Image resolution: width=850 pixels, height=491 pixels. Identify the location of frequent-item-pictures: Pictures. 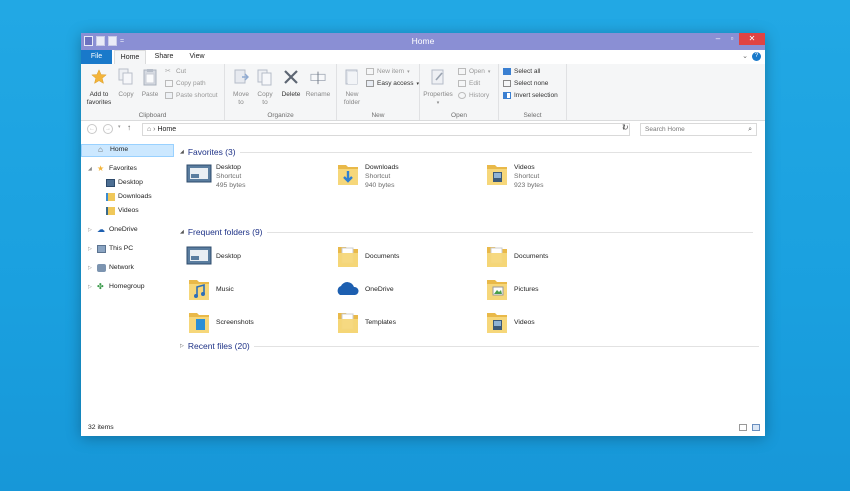
(511, 289).